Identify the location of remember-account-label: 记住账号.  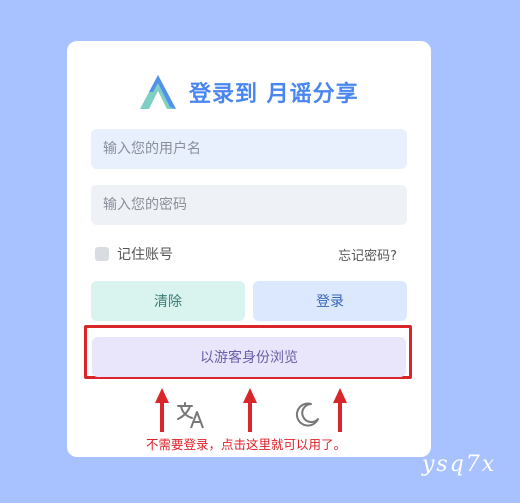
(145, 255).